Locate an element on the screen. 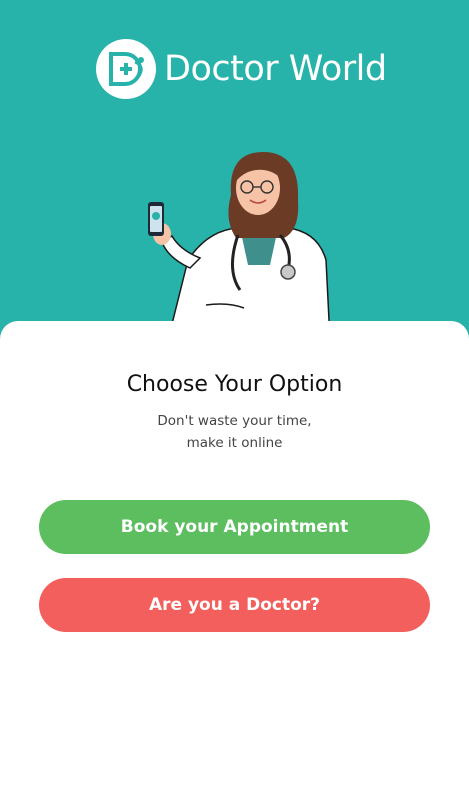 This screenshot has width=469, height=800. subtitle-line-1: Don't waste your time, is located at coordinates (234, 421).